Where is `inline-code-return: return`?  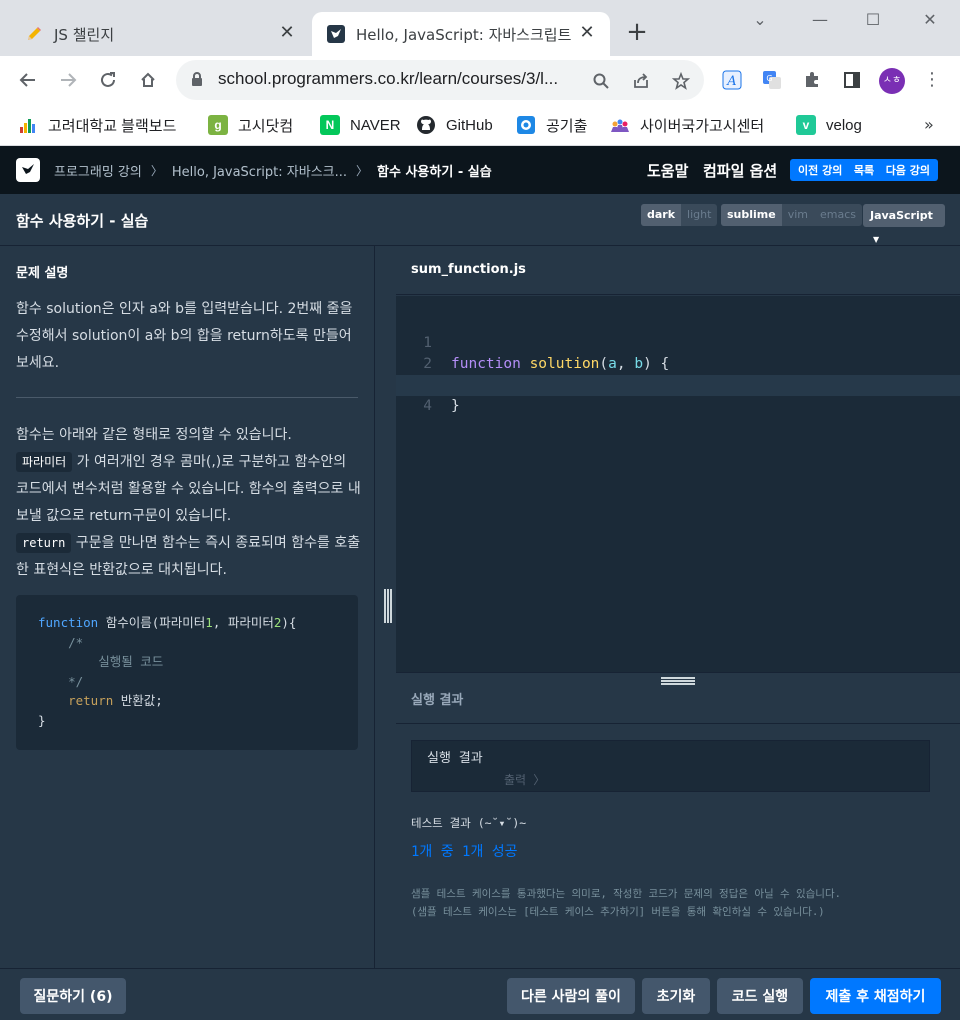
inline-code-return: return is located at coordinates (44, 543).